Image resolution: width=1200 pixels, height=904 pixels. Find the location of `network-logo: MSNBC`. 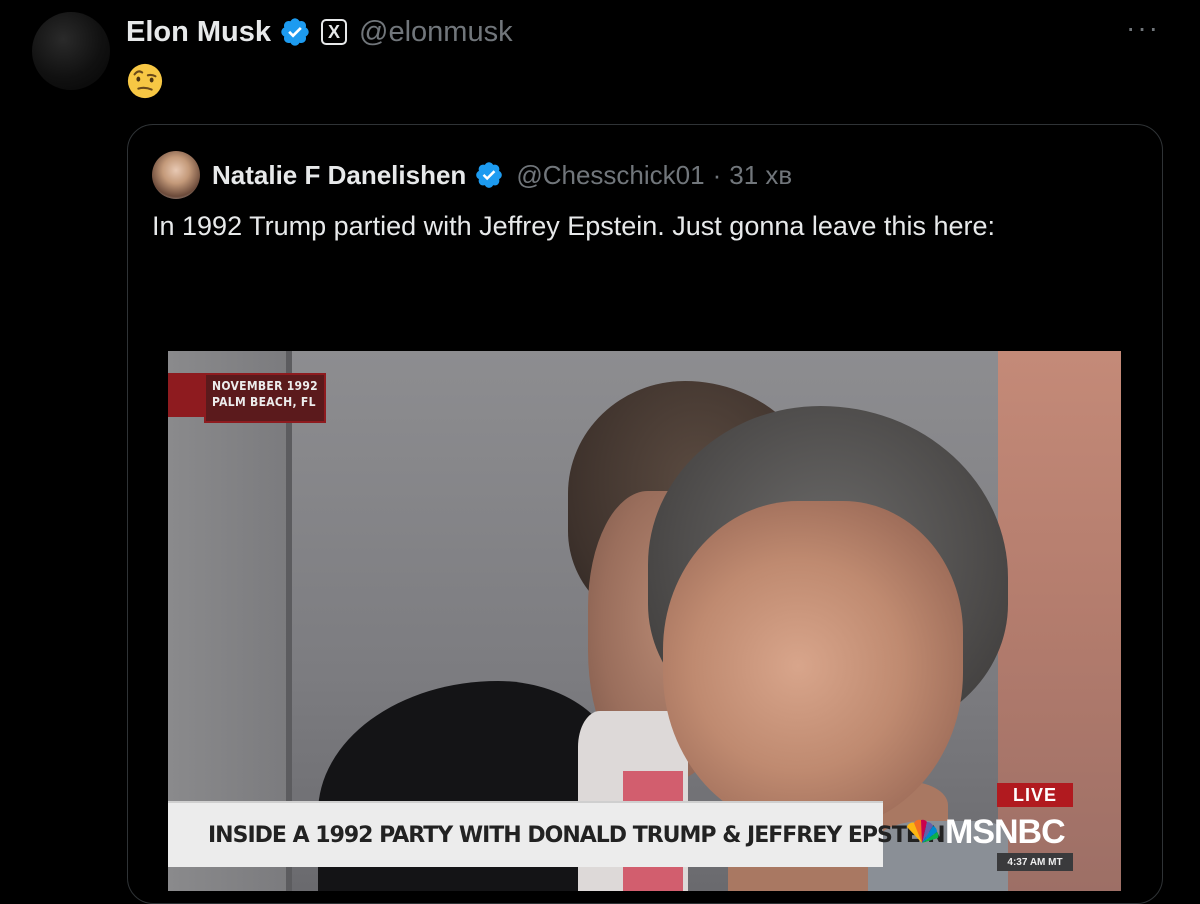

network-logo: MSNBC is located at coordinates (984, 832).